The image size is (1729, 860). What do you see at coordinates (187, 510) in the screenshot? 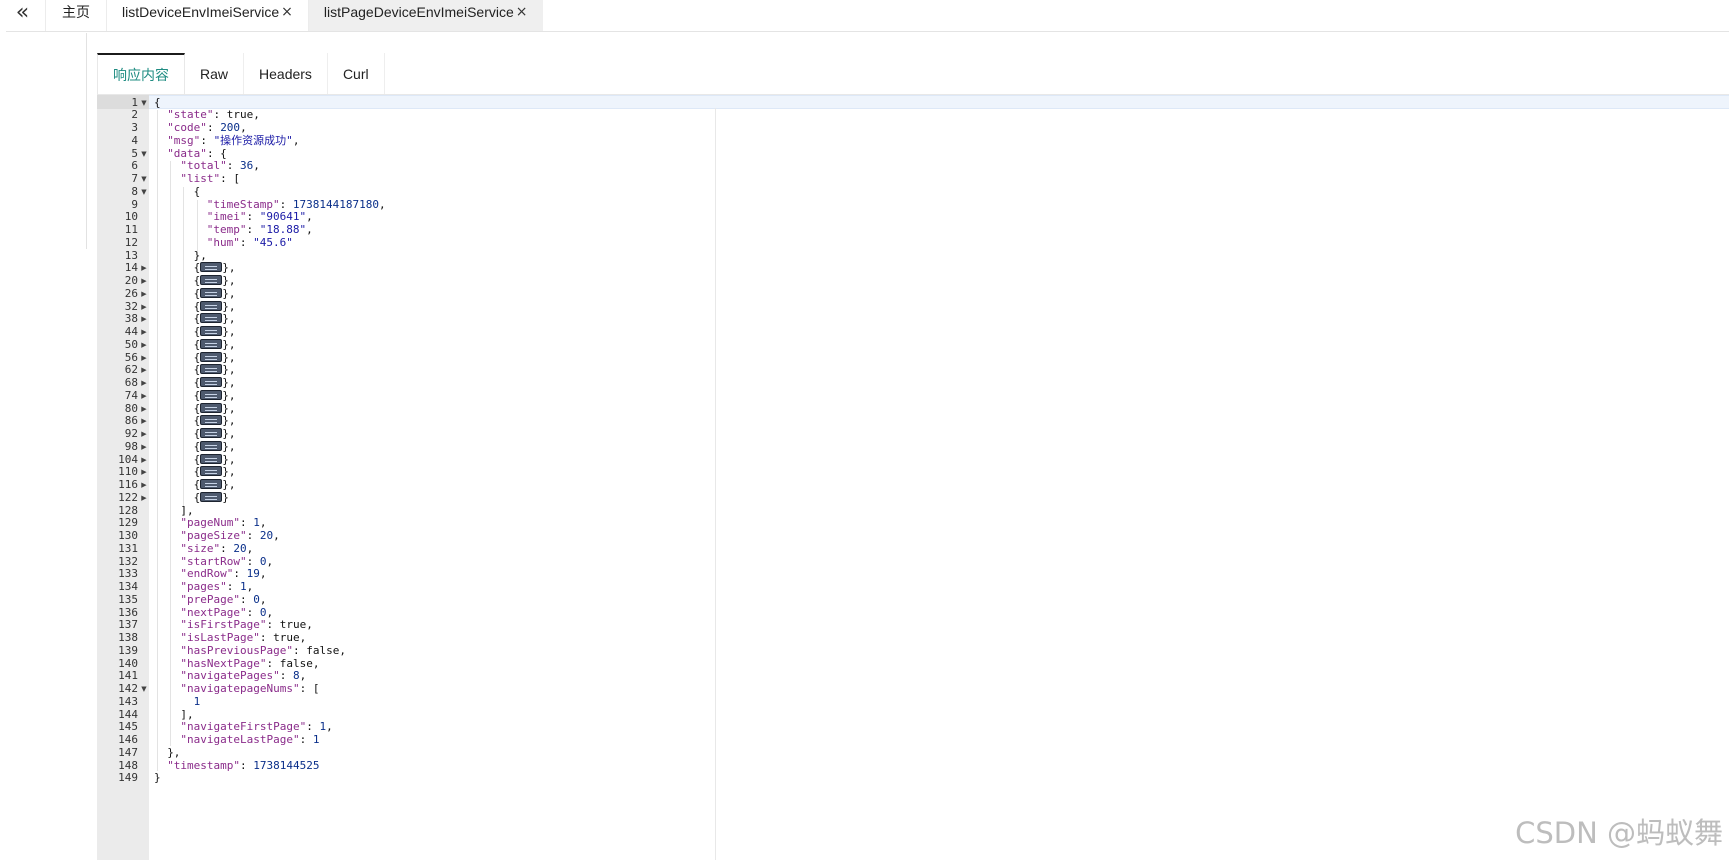
I see `token-punc: ],` at bounding box center [187, 510].